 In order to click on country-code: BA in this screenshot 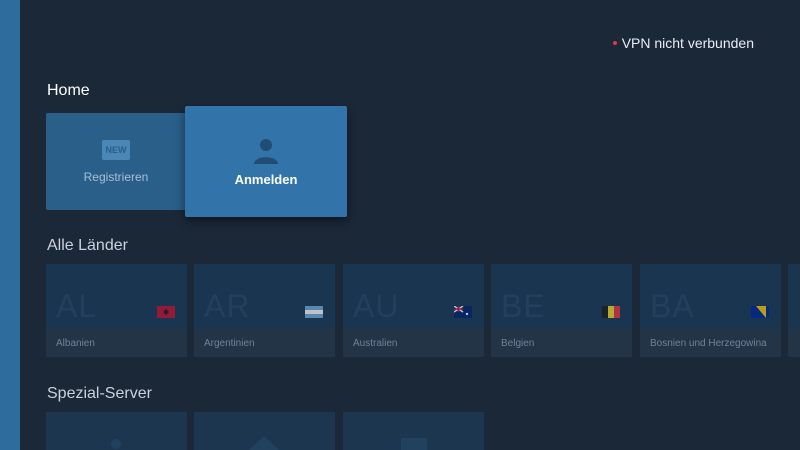, I will do `click(672, 306)`.